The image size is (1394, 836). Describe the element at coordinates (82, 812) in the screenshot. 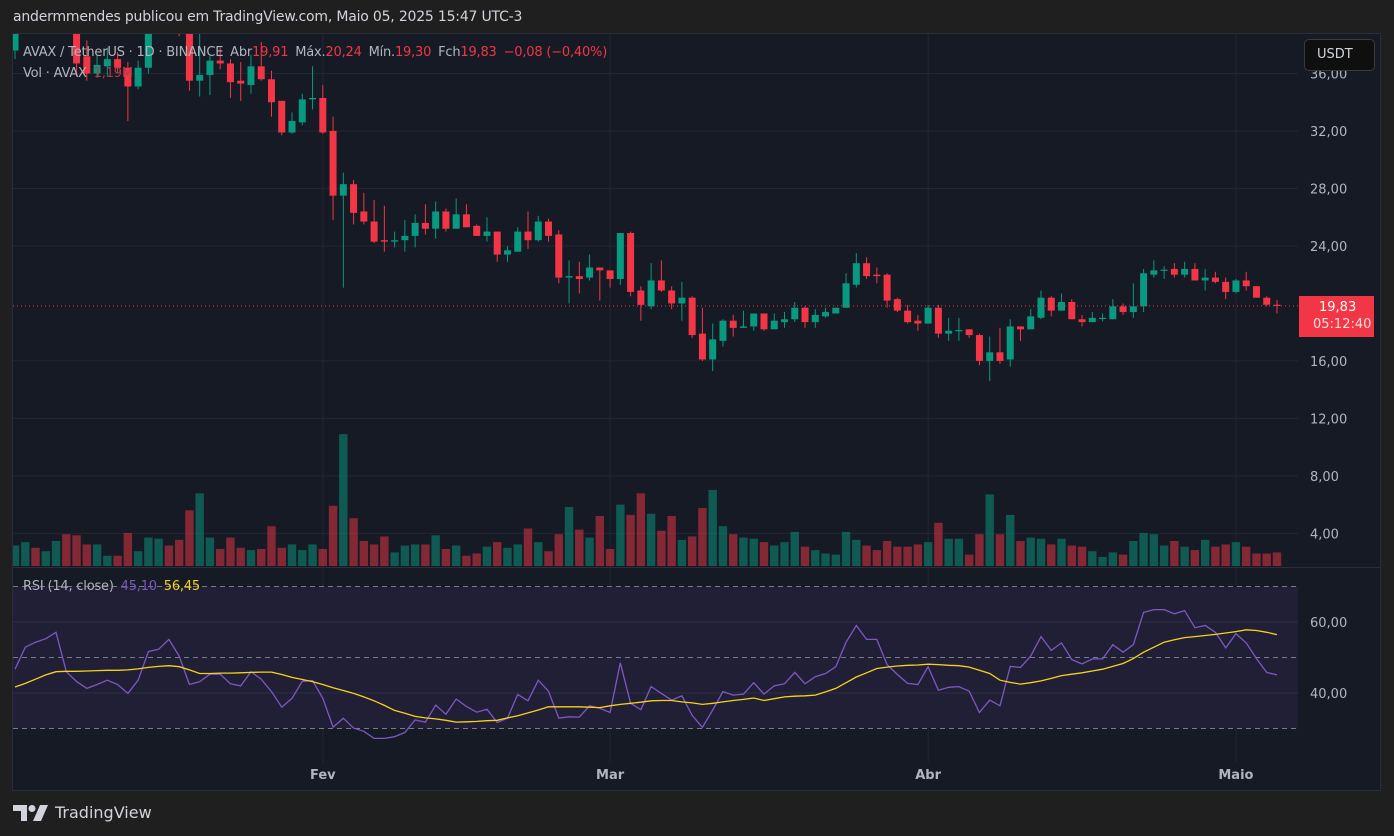

I see `tradingview-footer: TradingView` at that location.